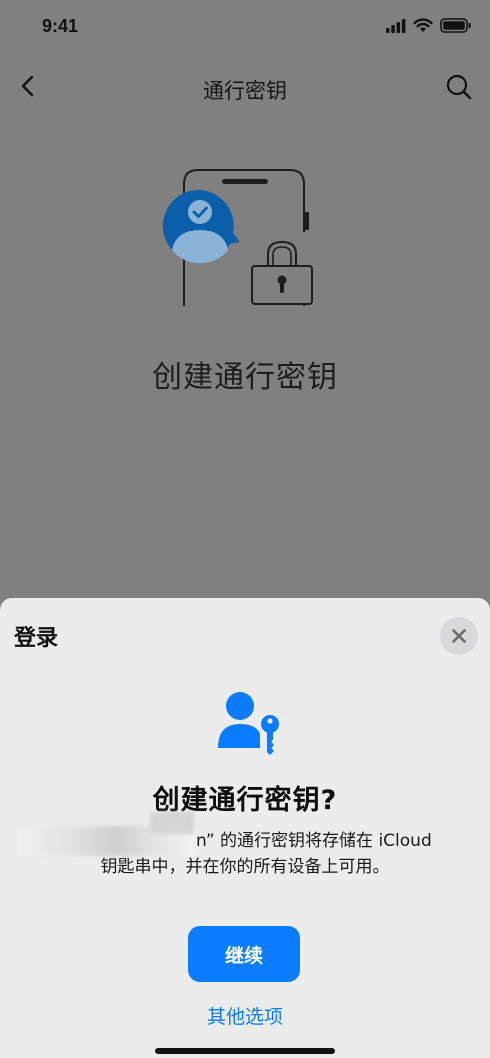 The image size is (490, 1058). What do you see at coordinates (245, 800) in the screenshot?
I see `sheet-heading: 创建通行密钥?` at bounding box center [245, 800].